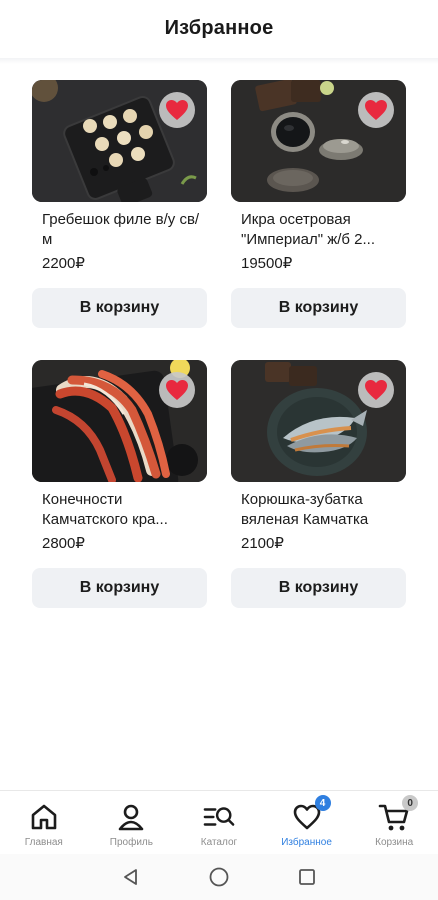  Describe the element at coordinates (121, 229) in the screenshot. I see `product-name: Гребешок филе в/у св/м` at that location.